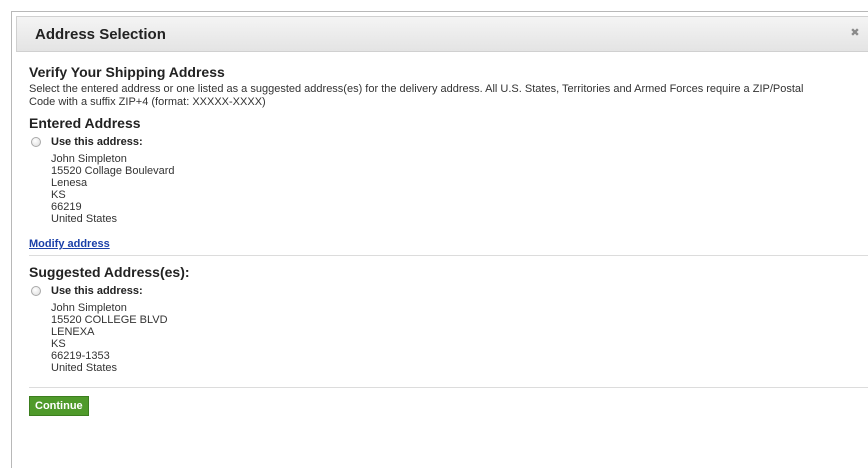  What do you see at coordinates (66, 207) in the screenshot?
I see `address-line: 66219` at bounding box center [66, 207].